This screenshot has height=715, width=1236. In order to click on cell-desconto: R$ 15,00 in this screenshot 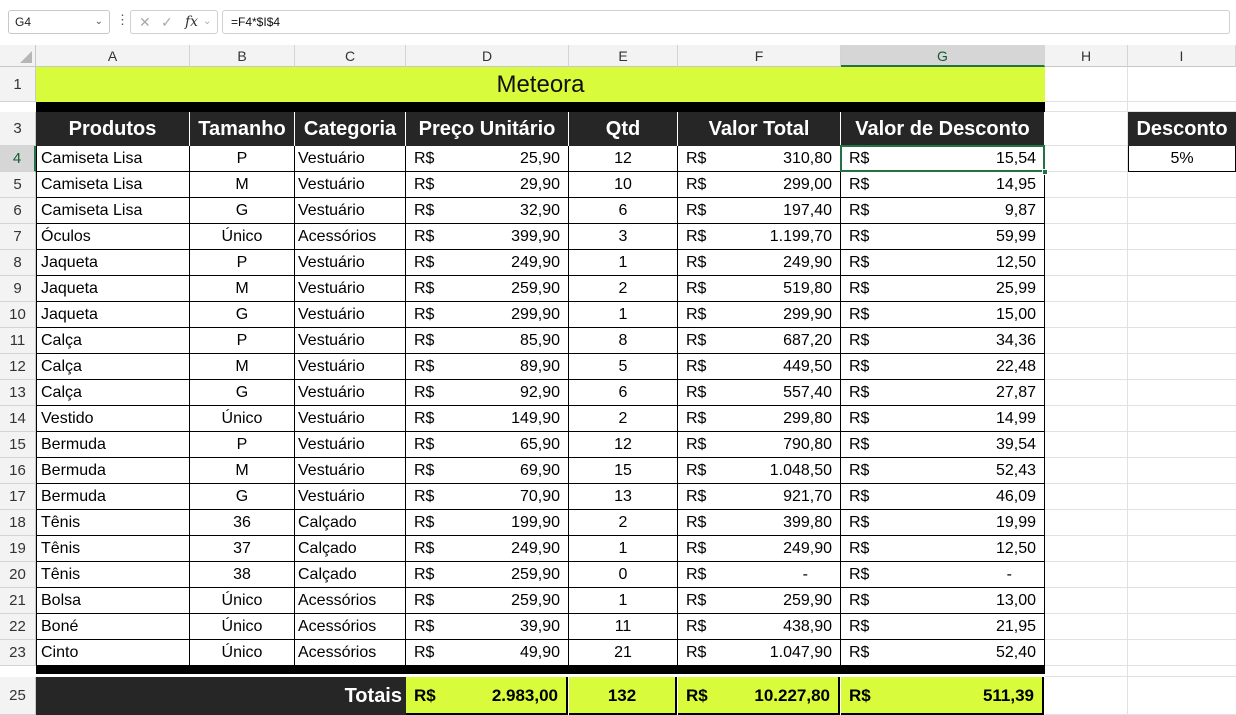, I will do `click(943, 315)`.